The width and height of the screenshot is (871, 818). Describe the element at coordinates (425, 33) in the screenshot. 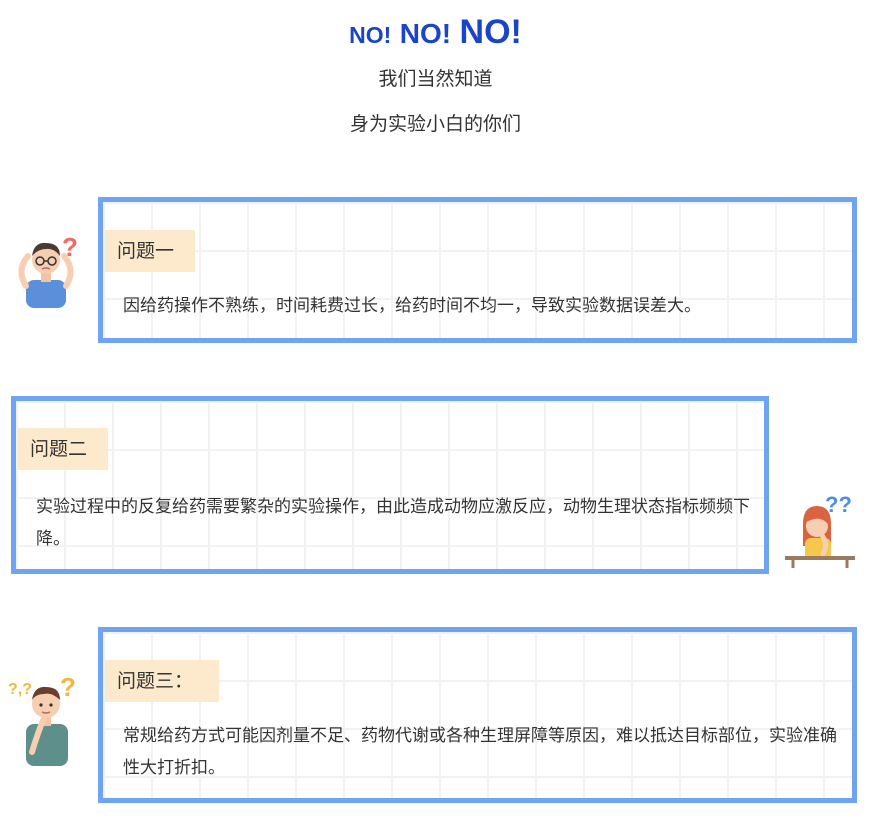

I see `no-medium: NO!` at that location.